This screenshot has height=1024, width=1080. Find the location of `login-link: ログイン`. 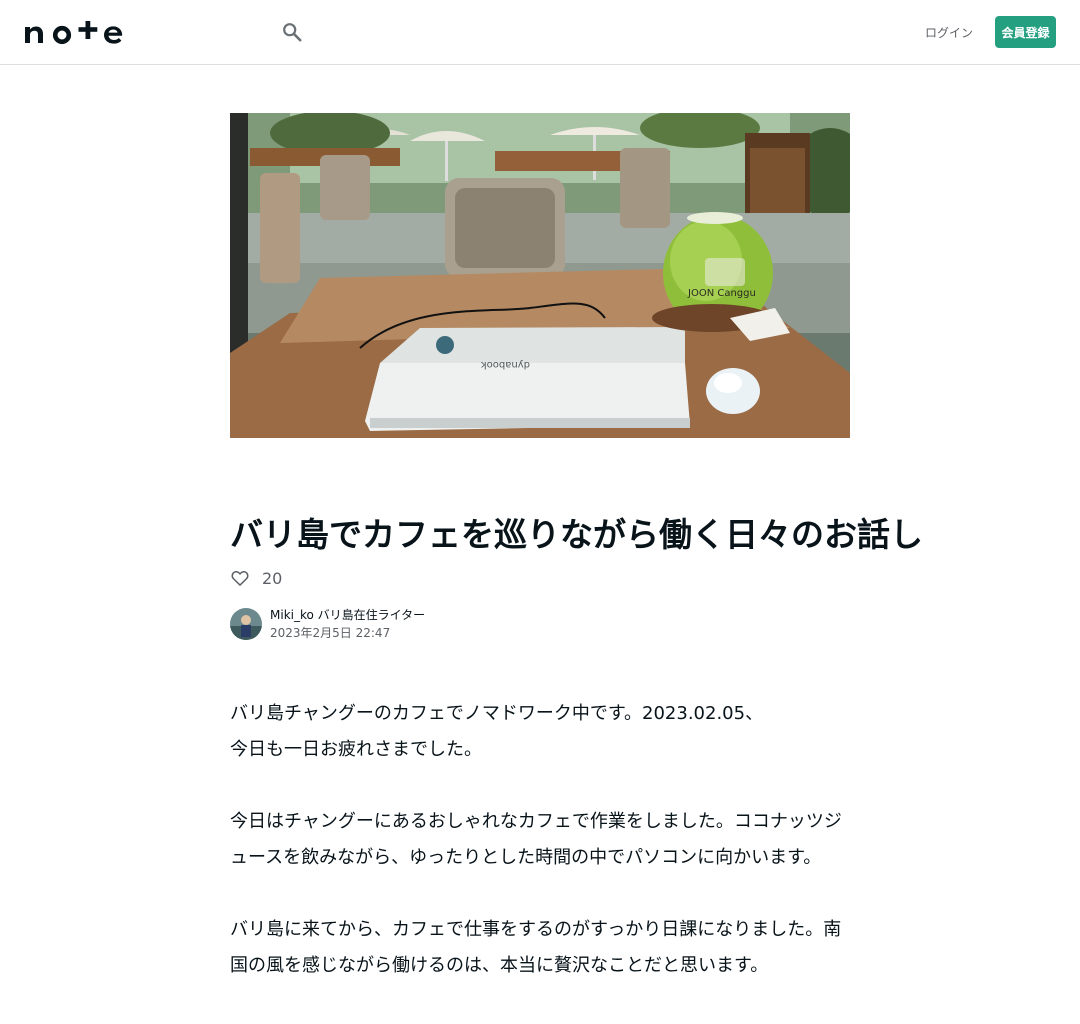

login-link: ログイン is located at coordinates (949, 32).